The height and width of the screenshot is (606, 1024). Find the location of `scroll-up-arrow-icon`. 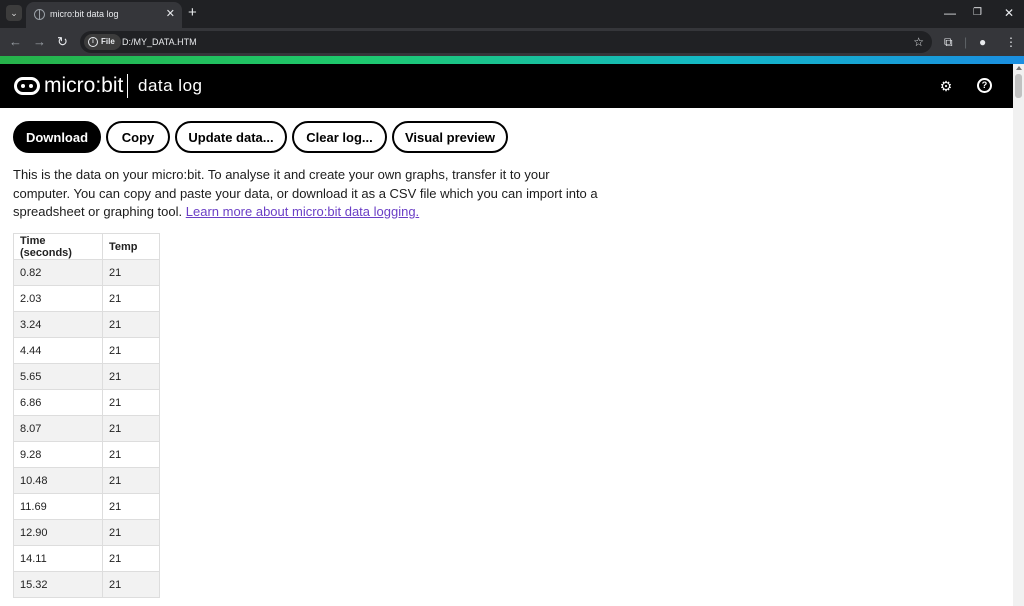

scroll-up-arrow-icon is located at coordinates (1019, 68).